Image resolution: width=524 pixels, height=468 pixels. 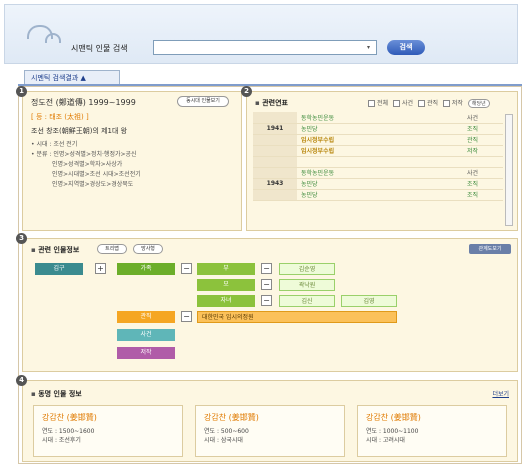 I want to click on info-line: • 시대 : 조선 전기, so click(x=54, y=144).